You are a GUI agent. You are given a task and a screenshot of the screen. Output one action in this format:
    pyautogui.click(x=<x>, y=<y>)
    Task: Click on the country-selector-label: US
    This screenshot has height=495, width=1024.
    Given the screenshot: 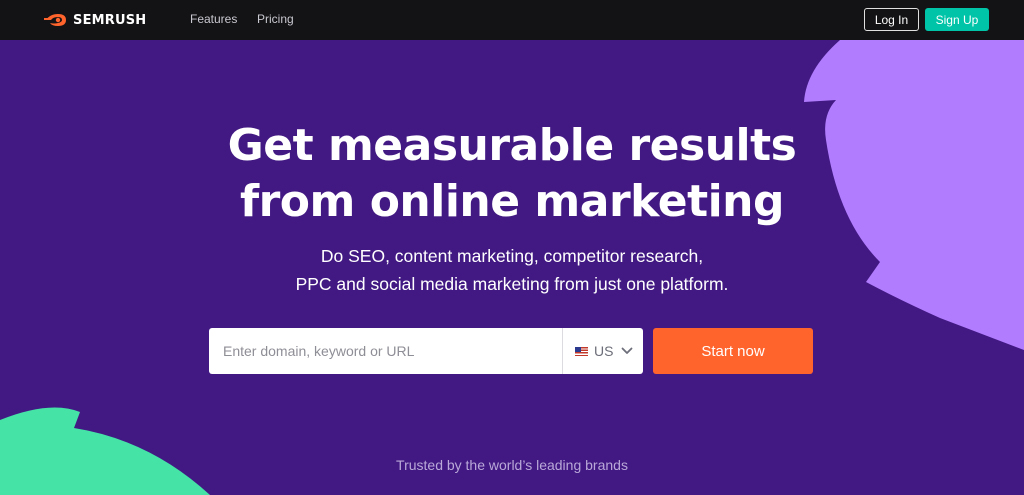 What is the action you would take?
    pyautogui.click(x=604, y=351)
    